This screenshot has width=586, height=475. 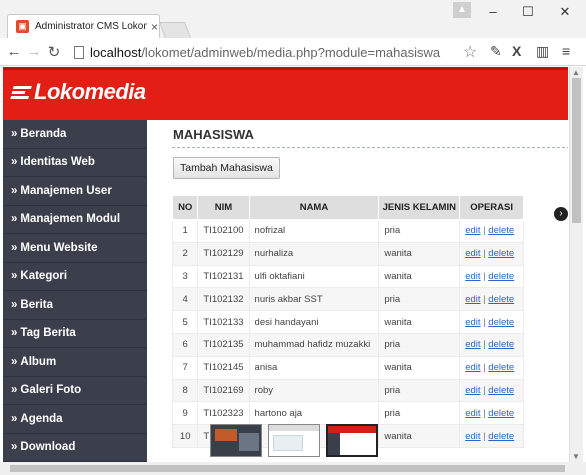 What do you see at coordinates (185, 207) in the screenshot?
I see `column-header-no: NO` at bounding box center [185, 207].